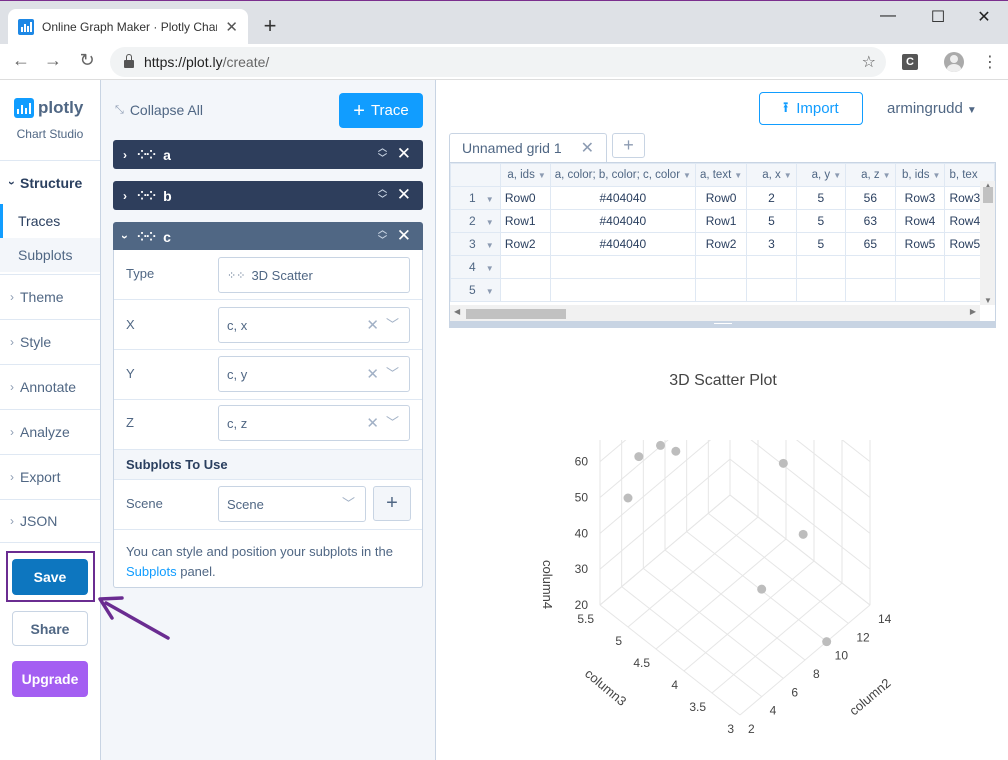 This screenshot has height=760, width=1008. I want to click on trace-fold-c: › ⁘⁘ c ︿ ﹀ ✕, so click(268, 236).